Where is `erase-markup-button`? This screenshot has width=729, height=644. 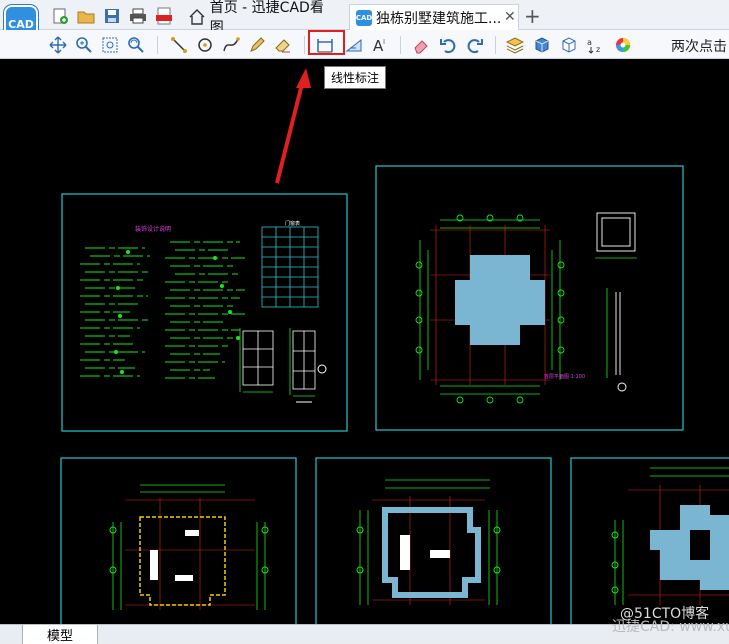 erase-markup-button is located at coordinates (283, 45).